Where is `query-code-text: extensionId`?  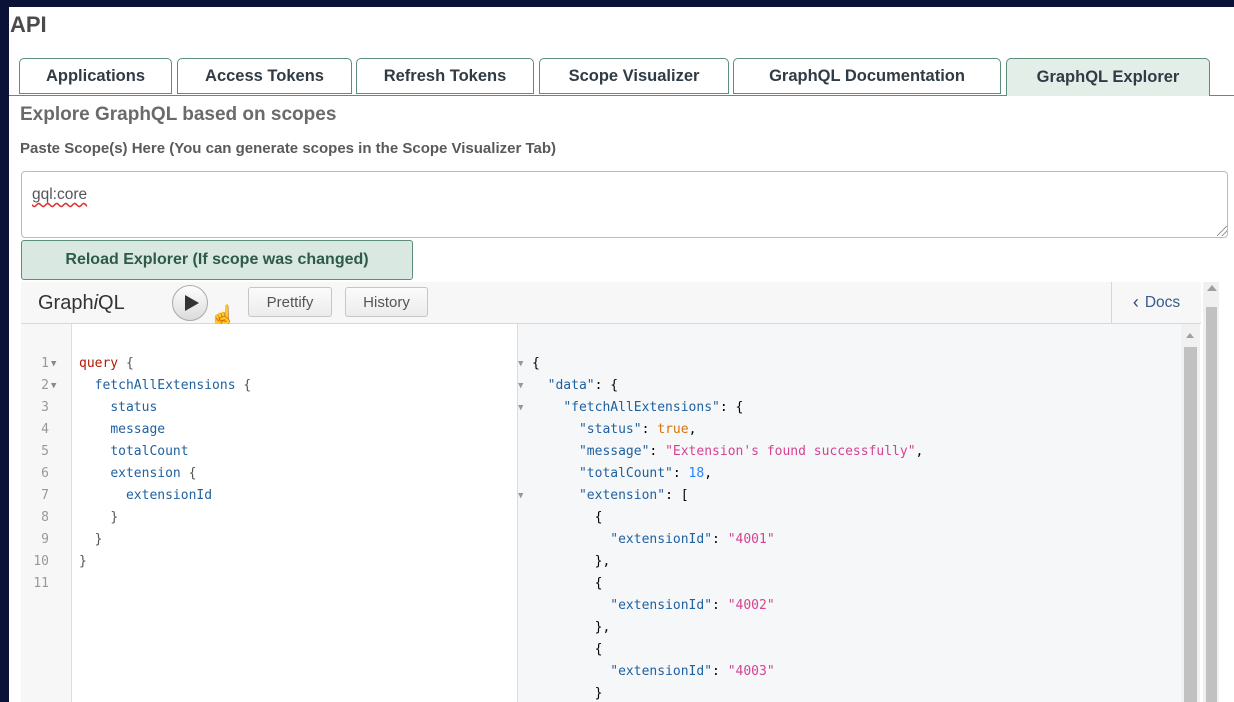 query-code-text: extensionId is located at coordinates (169, 495).